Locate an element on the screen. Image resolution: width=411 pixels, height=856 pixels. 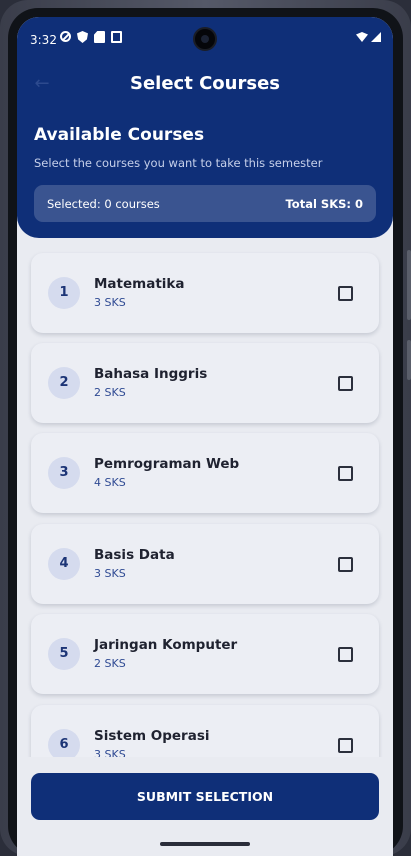
course-sks: 4 SKS is located at coordinates (110, 482).